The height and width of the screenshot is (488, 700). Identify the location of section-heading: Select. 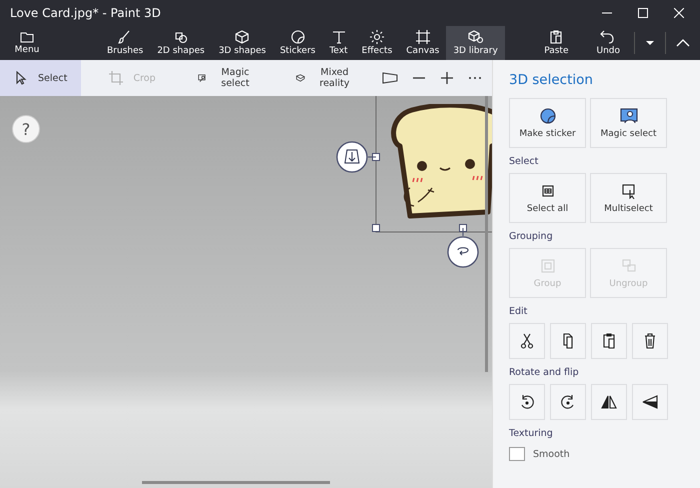
(524, 161).